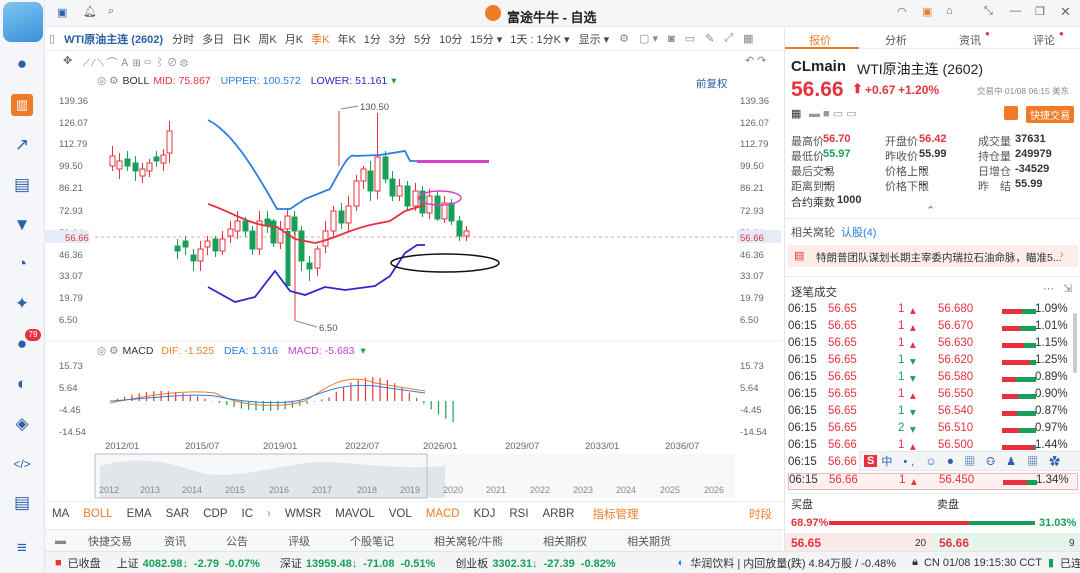 This screenshot has width=1080, height=573. What do you see at coordinates (709, 38) in the screenshot?
I see `draw-icon: ✎` at bounding box center [709, 38].